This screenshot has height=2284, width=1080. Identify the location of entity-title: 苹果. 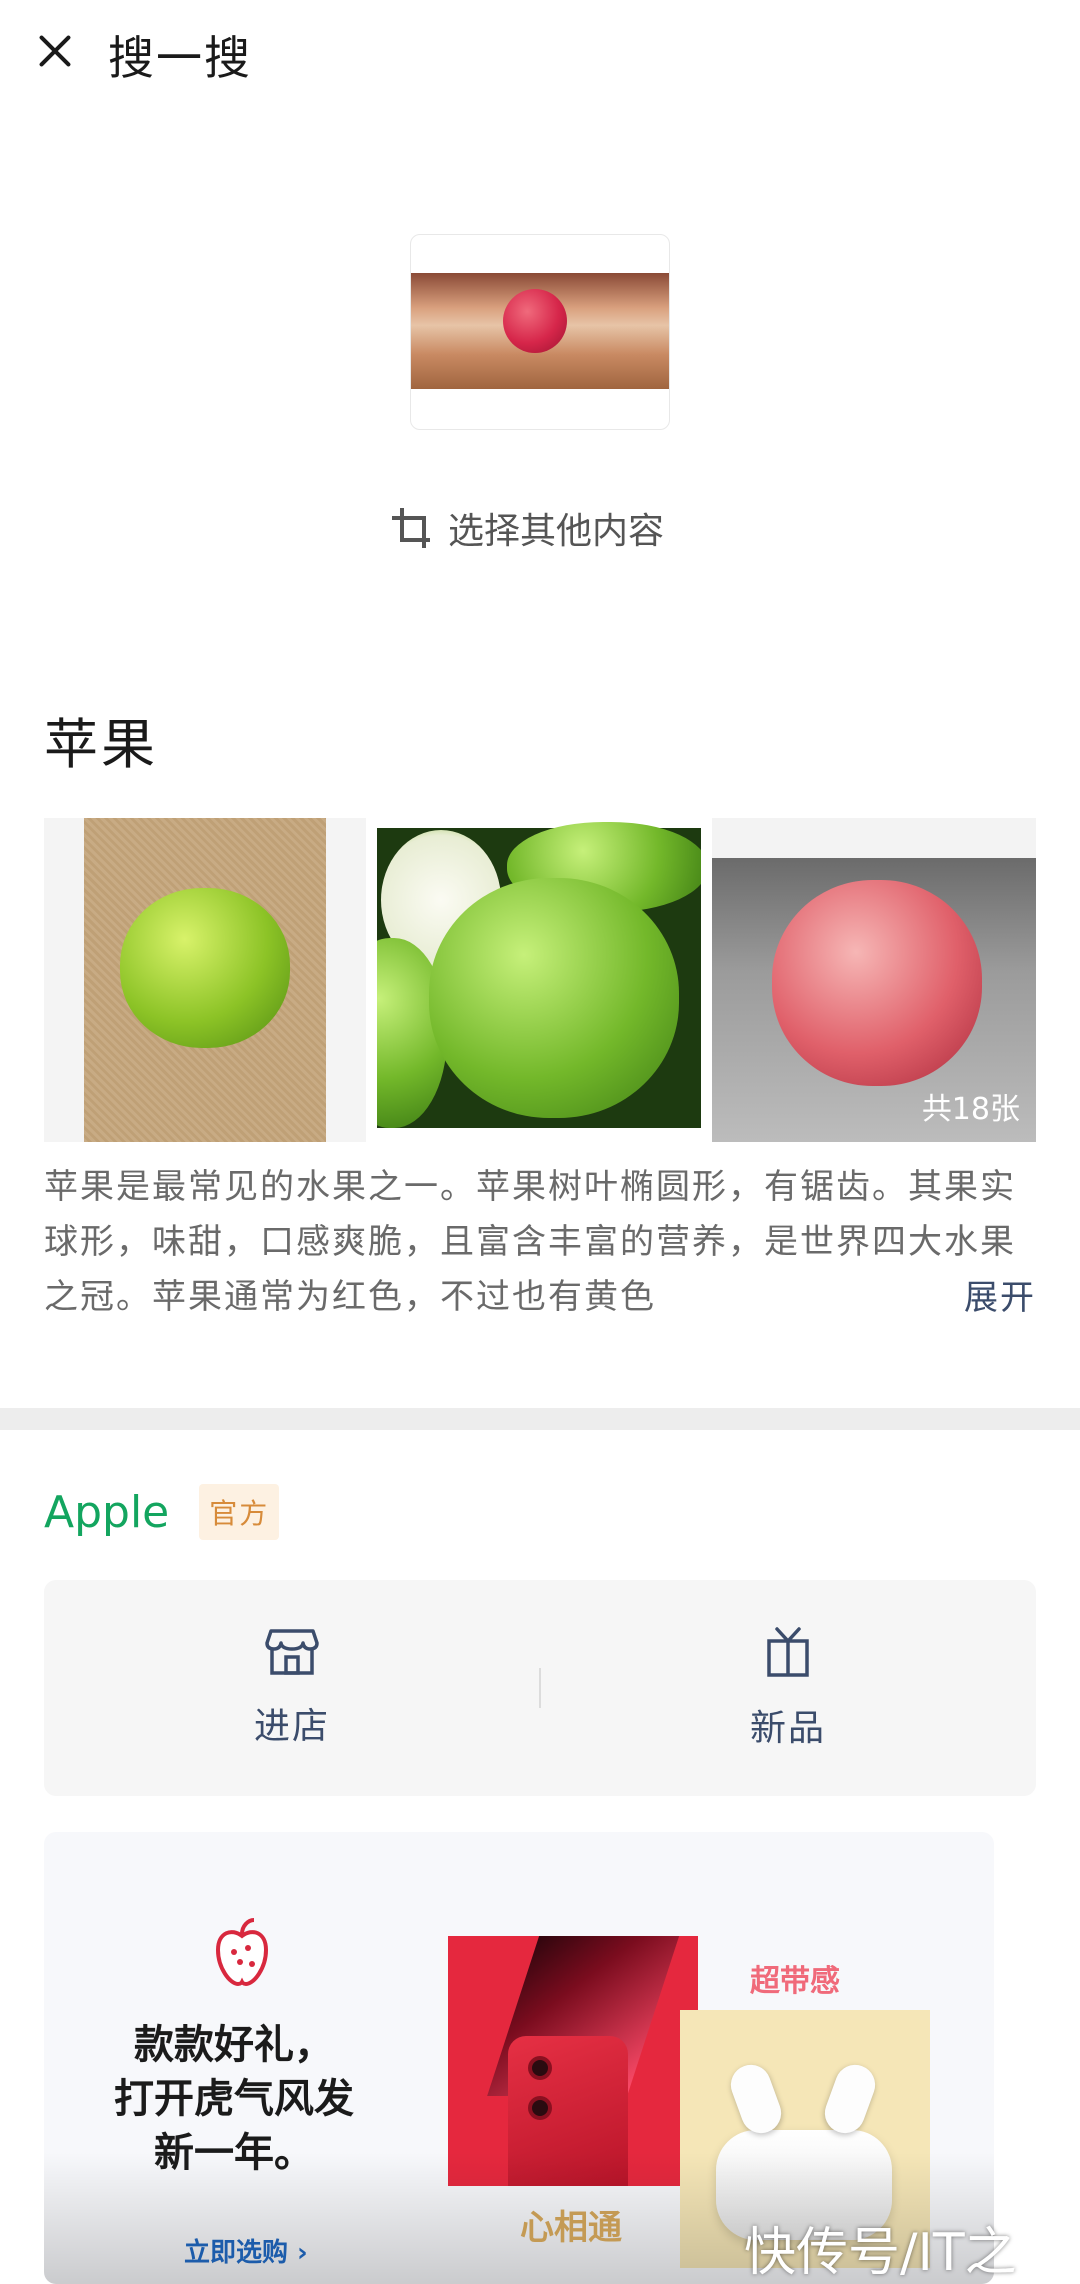
(101, 744).